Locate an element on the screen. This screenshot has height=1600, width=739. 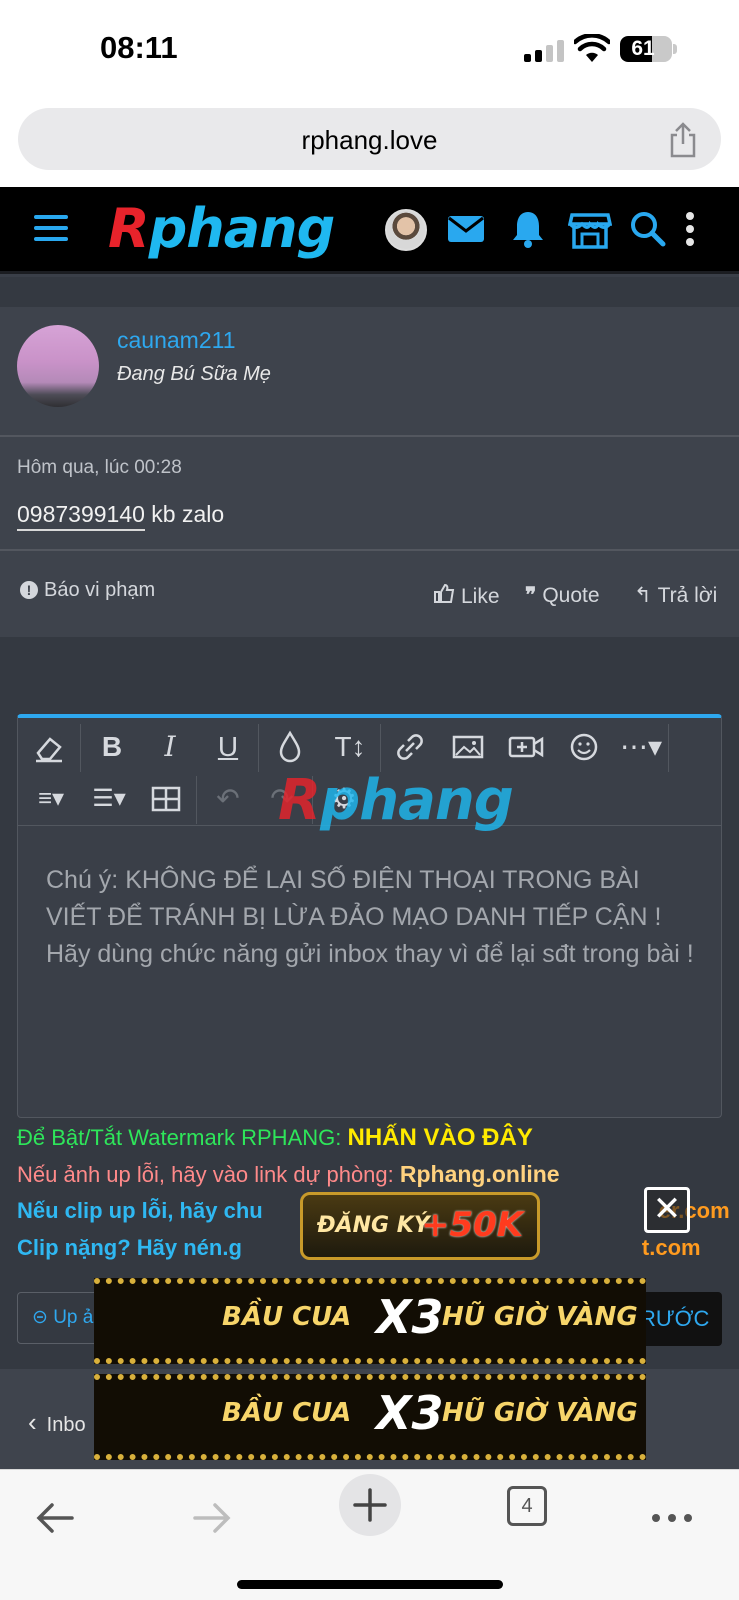
menu-icon is located at coordinates (51, 228).